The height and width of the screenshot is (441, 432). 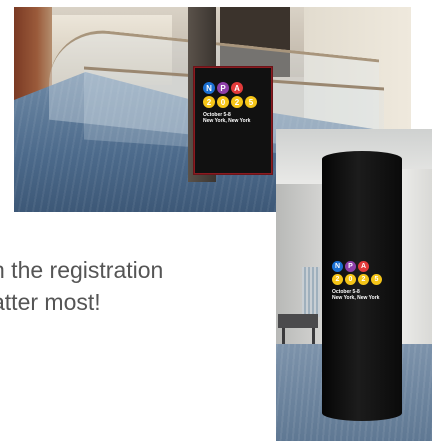 What do you see at coordinates (311, 292) in the screenshot?
I see `wall-artwork` at bounding box center [311, 292].